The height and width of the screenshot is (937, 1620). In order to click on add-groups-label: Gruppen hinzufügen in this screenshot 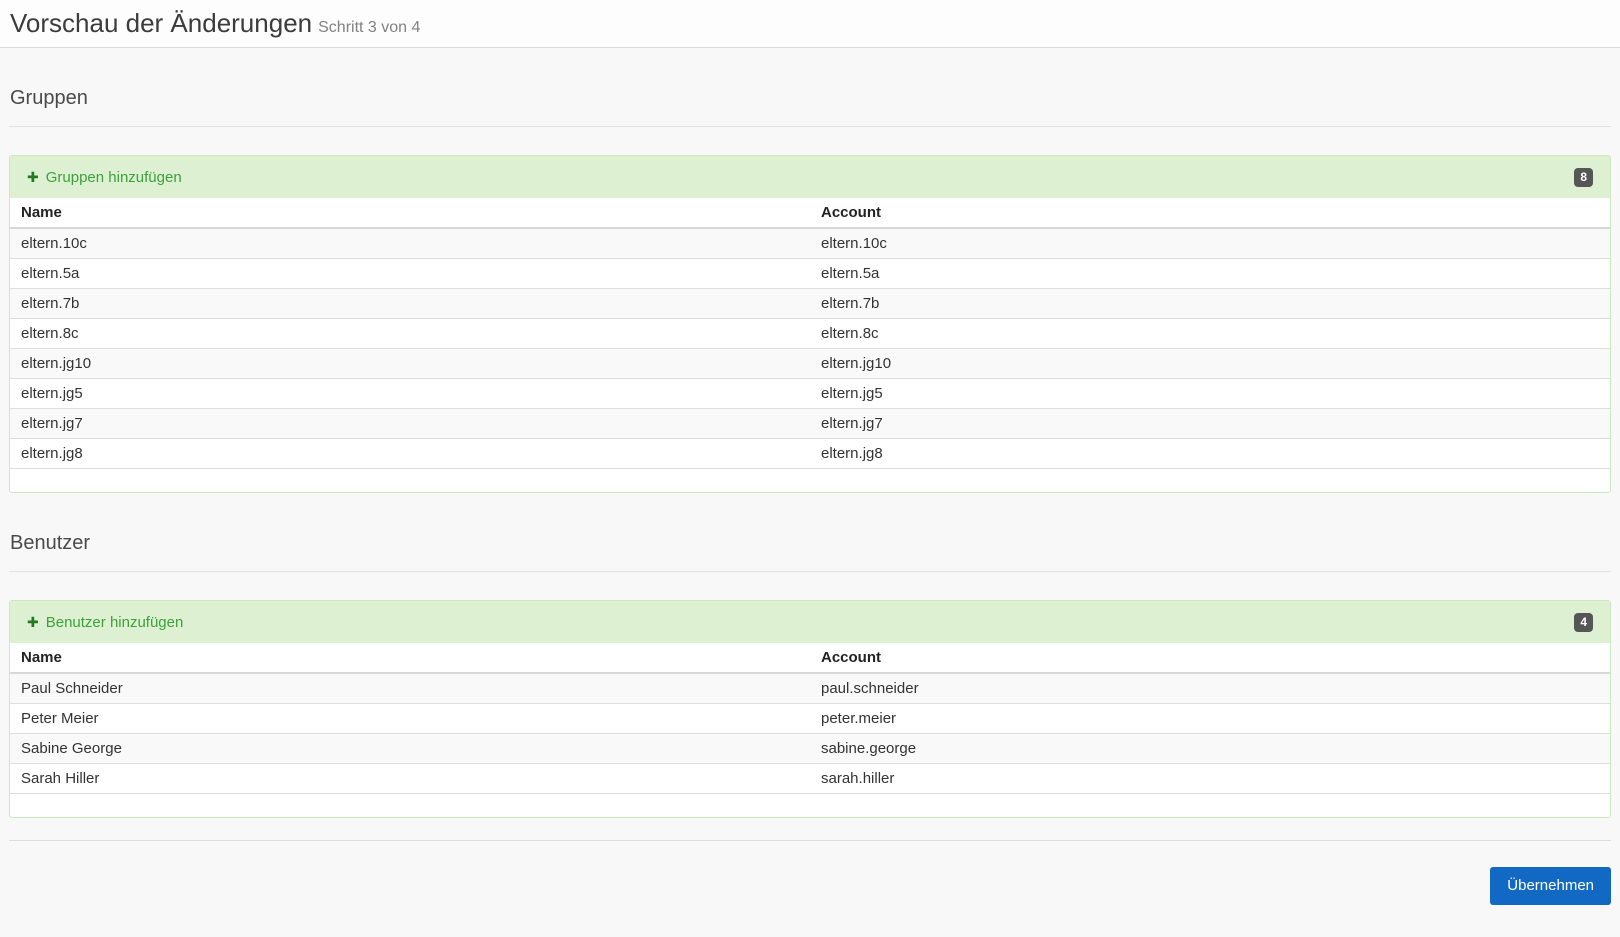, I will do `click(113, 177)`.